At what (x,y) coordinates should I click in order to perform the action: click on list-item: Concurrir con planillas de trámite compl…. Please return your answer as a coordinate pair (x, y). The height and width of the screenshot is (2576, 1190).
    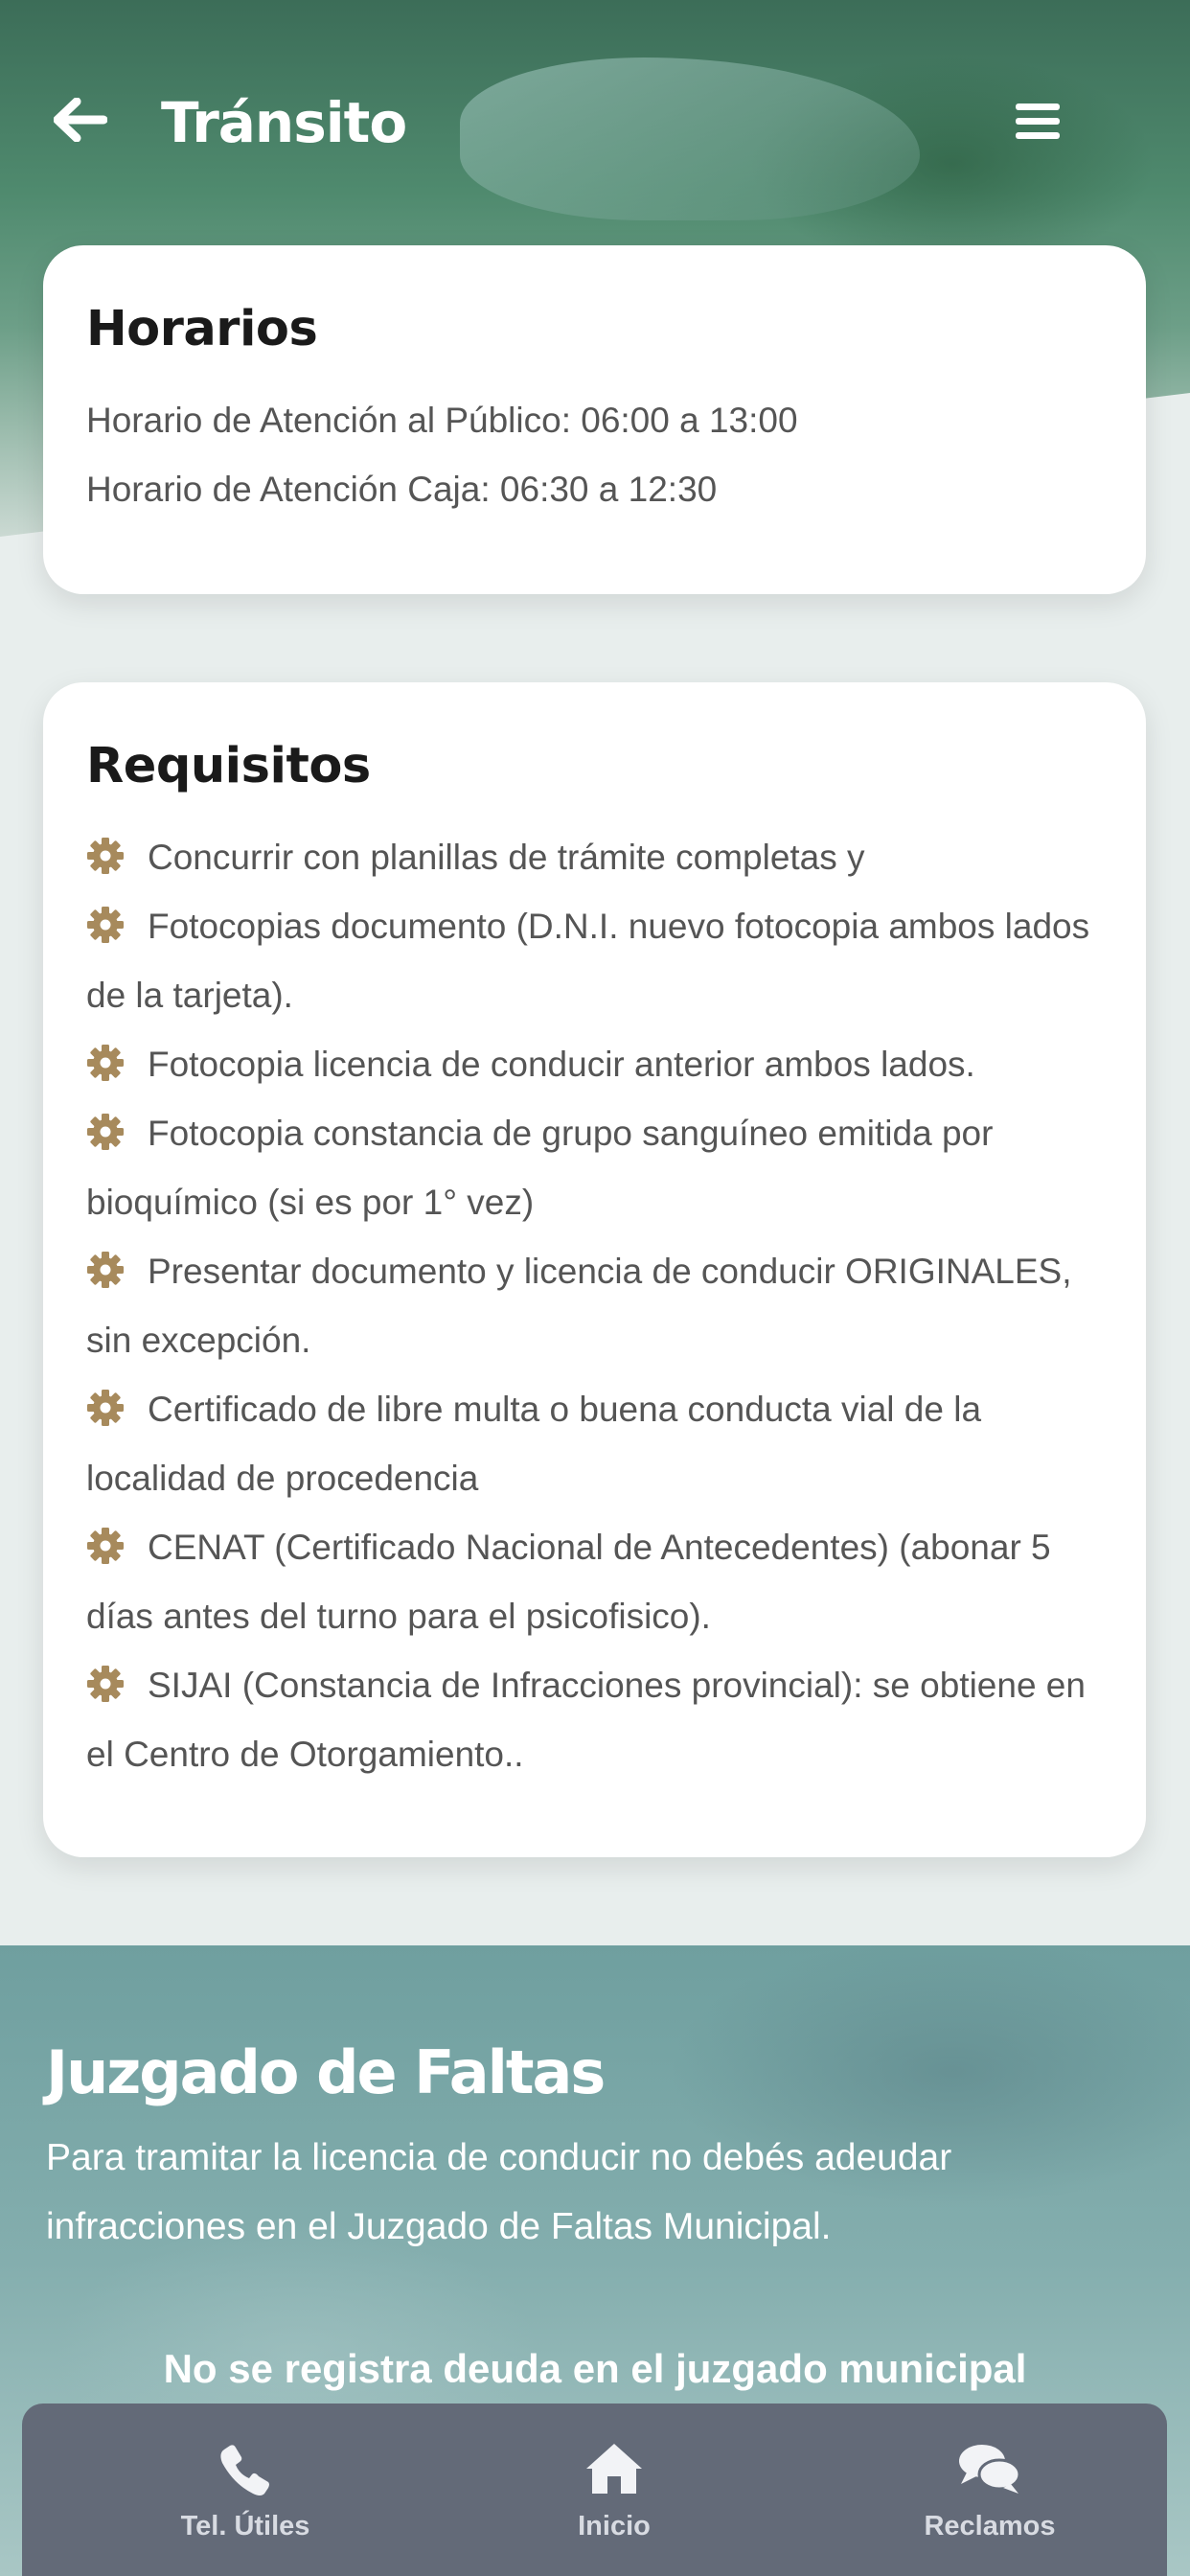
    Looking at the image, I should click on (594, 857).